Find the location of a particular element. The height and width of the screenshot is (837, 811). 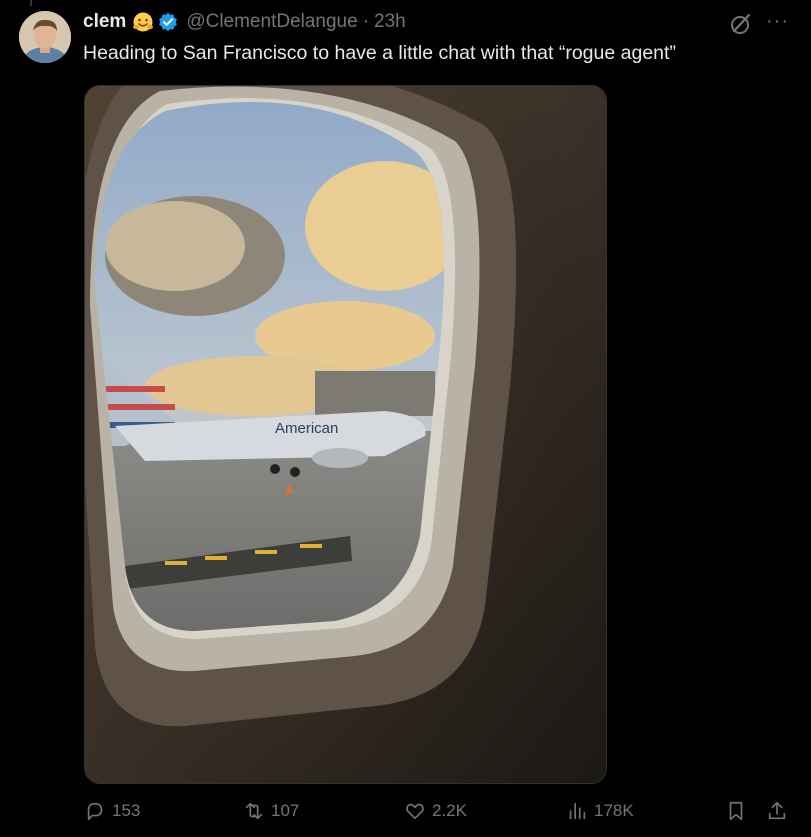

tweet-actions: 153 107 2.2K 178K is located at coordinates (405, 815).